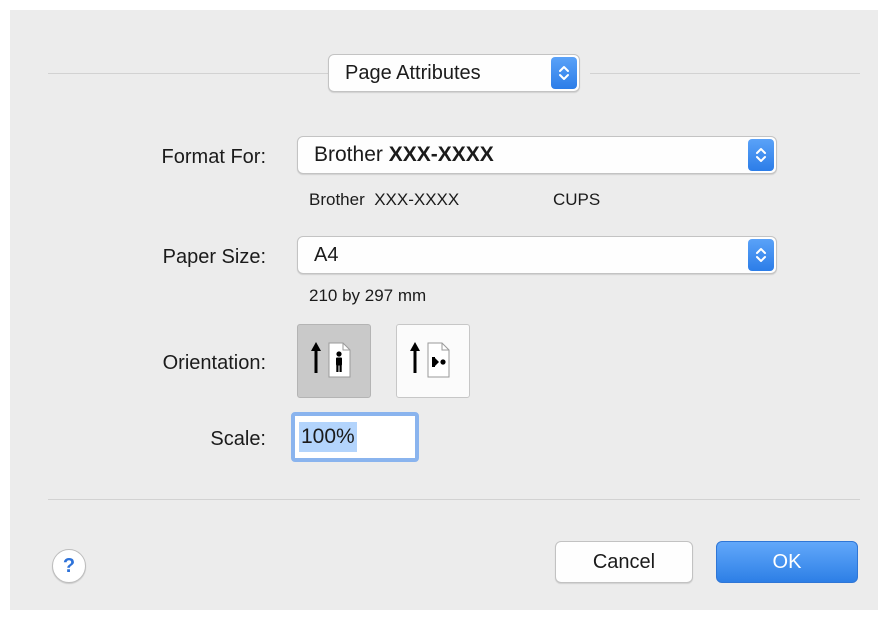 The width and height of the screenshot is (888, 617). Describe the element at coordinates (188, 73) in the screenshot. I see `section-divider-left` at that location.